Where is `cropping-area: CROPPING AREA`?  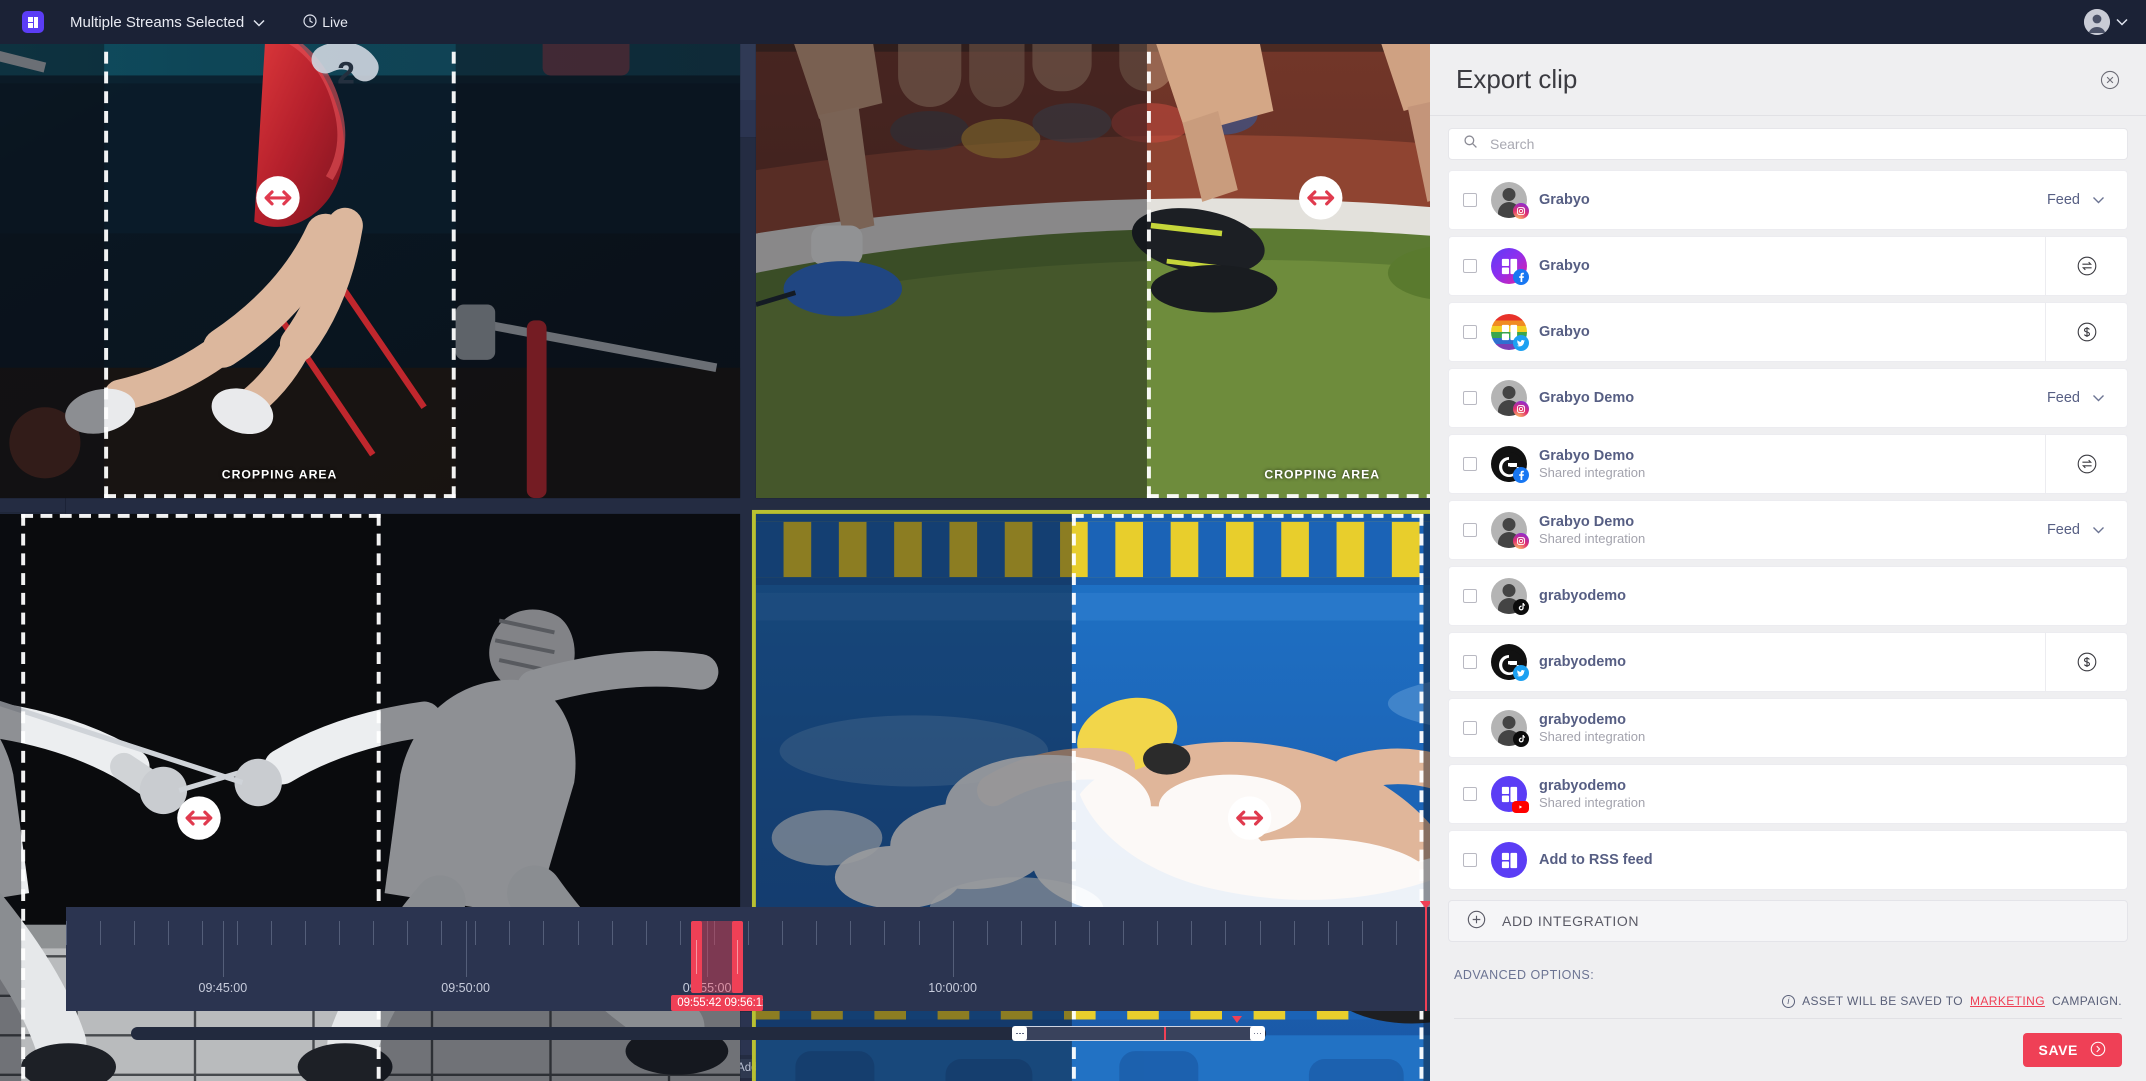
cropping-area: CROPPING AREA is located at coordinates (280, 249).